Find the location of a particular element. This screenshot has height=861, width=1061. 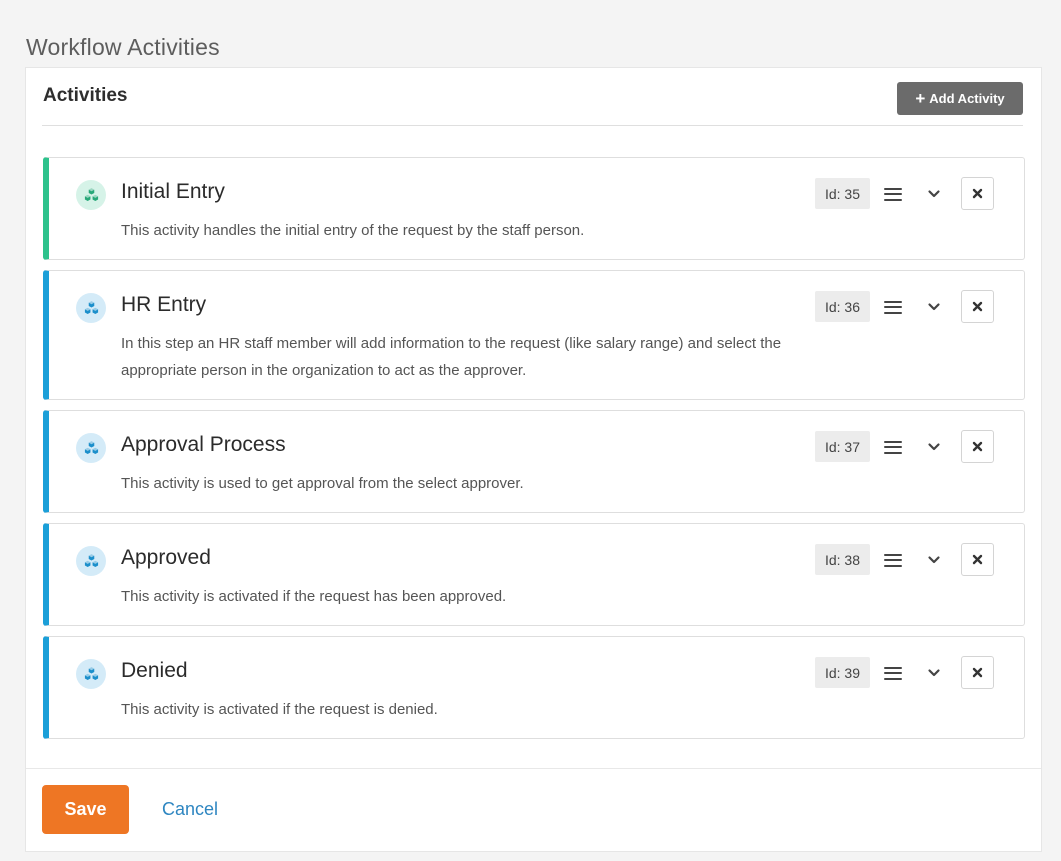

add-activity-label: Add Activity is located at coordinates (967, 98).